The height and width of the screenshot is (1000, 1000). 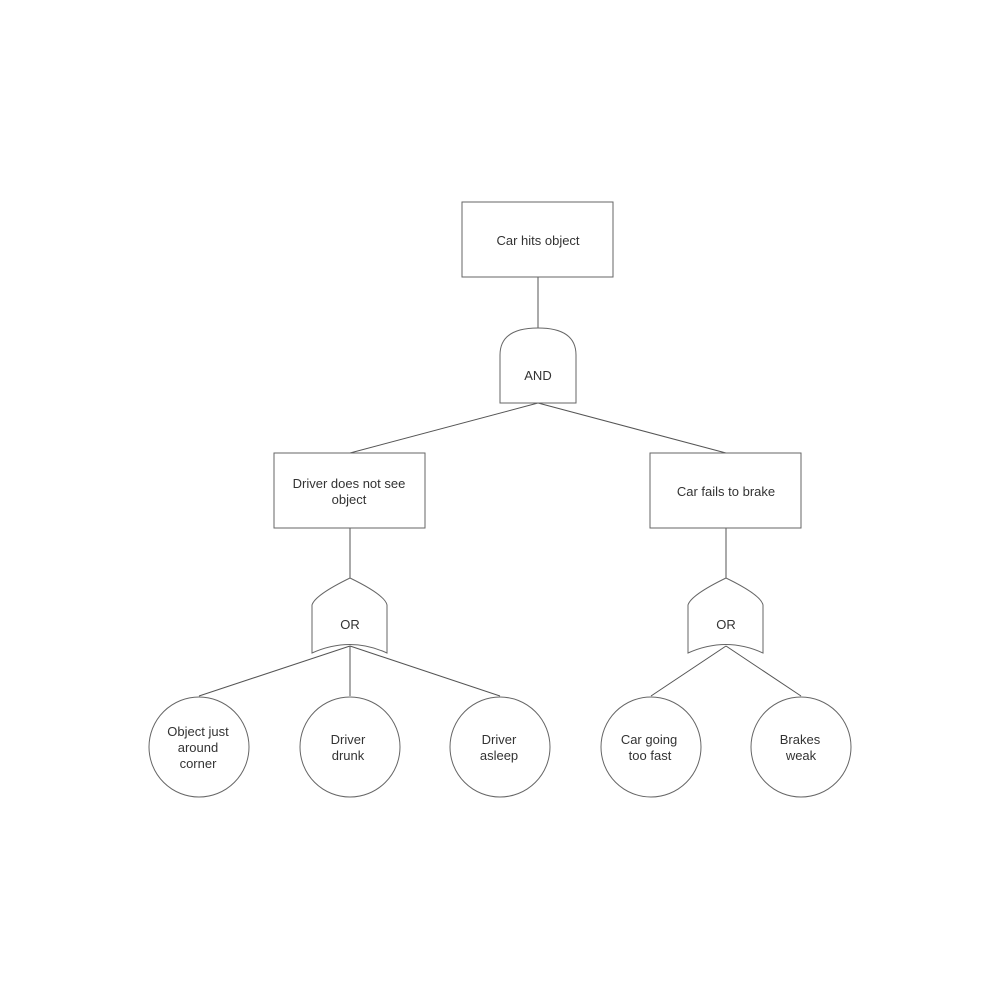 I want to click on or-gate-1: OR, so click(x=349, y=615).